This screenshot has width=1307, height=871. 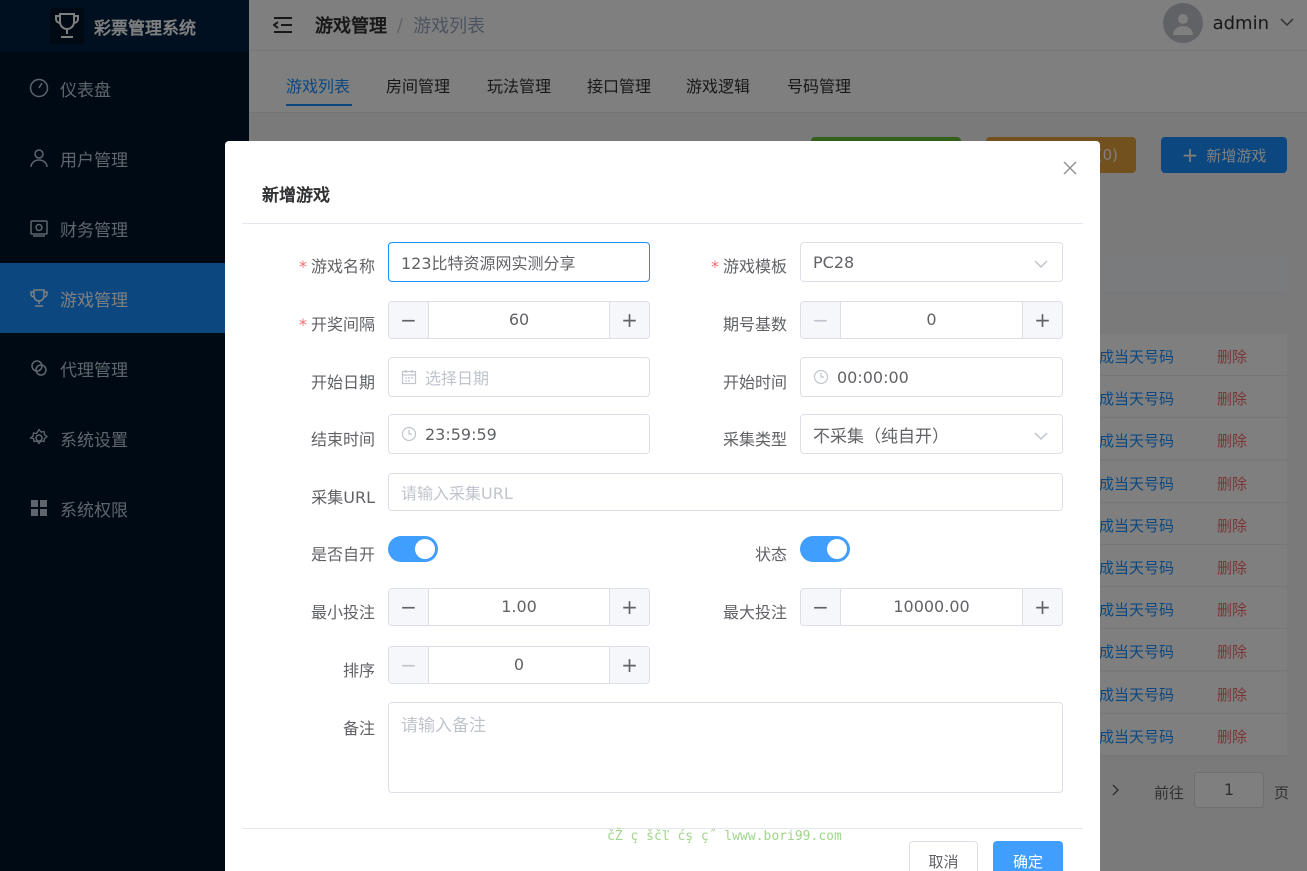 I want to click on status-label: 状态, so click(x=770, y=554).